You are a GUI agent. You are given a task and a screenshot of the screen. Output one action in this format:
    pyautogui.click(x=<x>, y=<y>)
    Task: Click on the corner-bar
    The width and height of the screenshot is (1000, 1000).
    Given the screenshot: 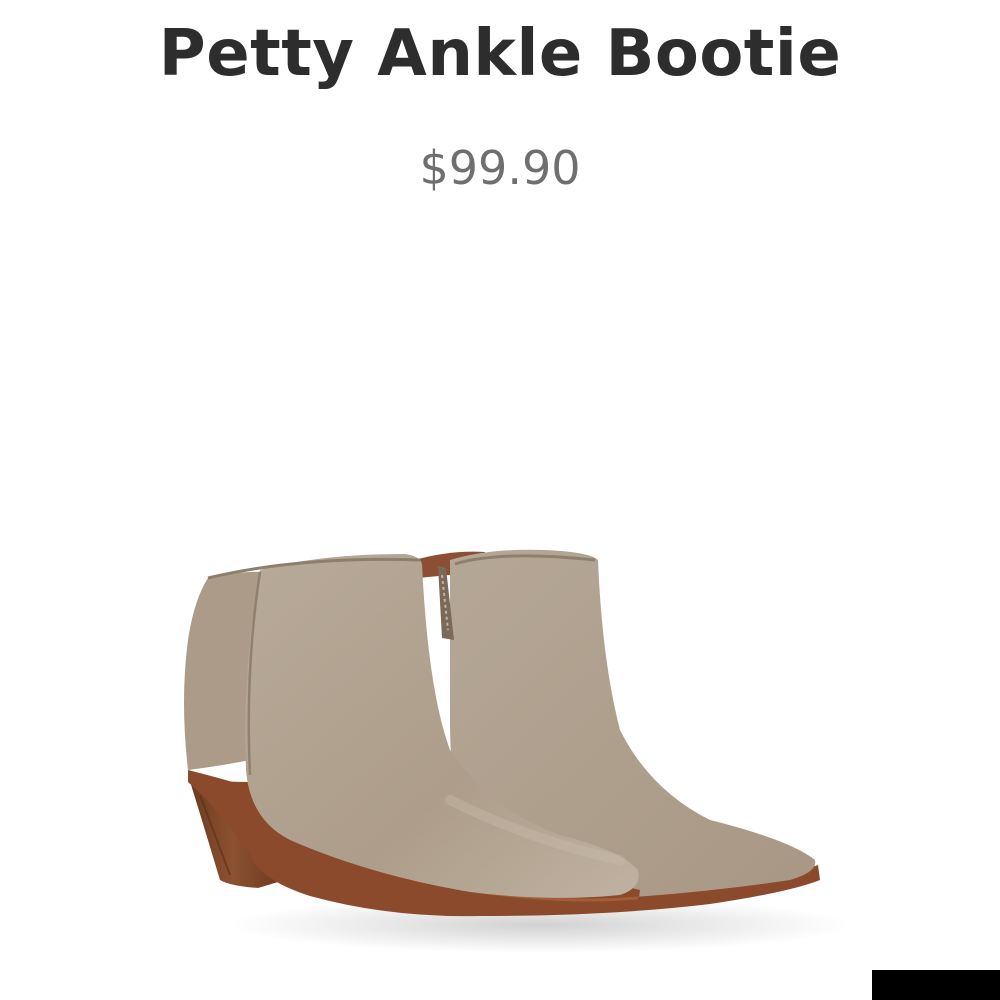 What is the action you would take?
    pyautogui.click(x=936, y=985)
    